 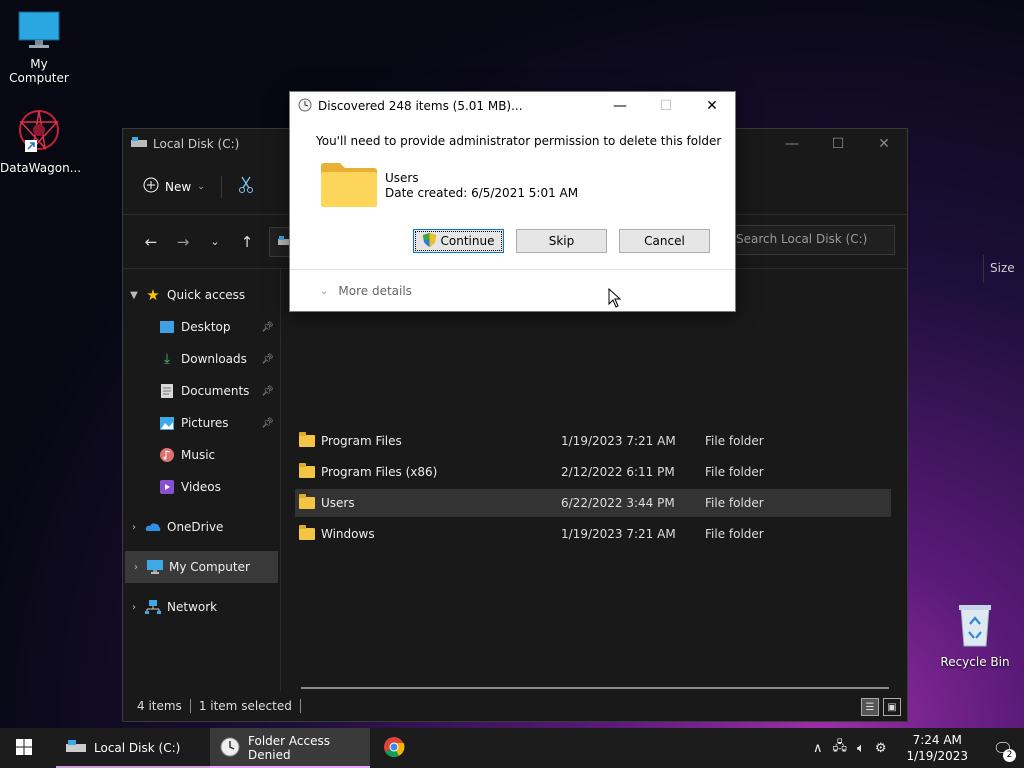 What do you see at coordinates (247, 242) in the screenshot?
I see `up-button: ↑` at bounding box center [247, 242].